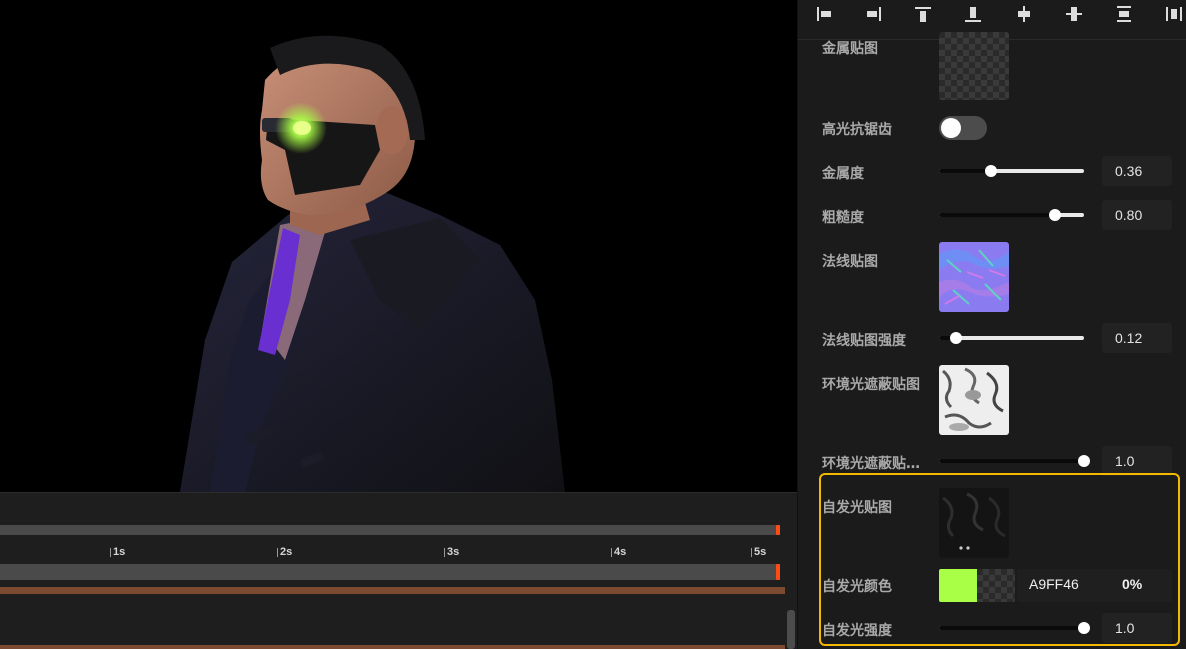 The width and height of the screenshot is (1186, 649). Describe the element at coordinates (850, 262) in the screenshot. I see `normal-map-label: 法线贴图` at that location.